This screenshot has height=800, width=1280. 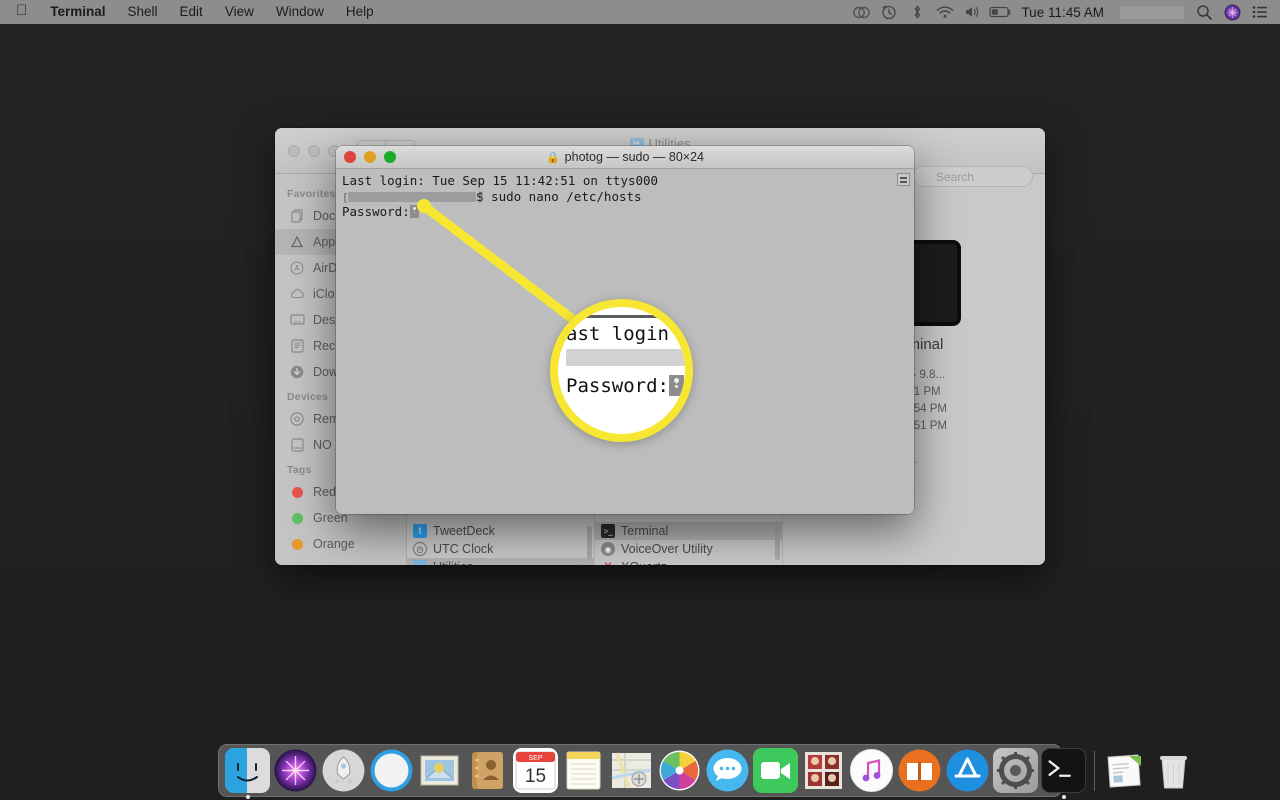 What do you see at coordinates (325, 268) in the screenshot?
I see `sidebar-label-airdrop: AirD` at bounding box center [325, 268].